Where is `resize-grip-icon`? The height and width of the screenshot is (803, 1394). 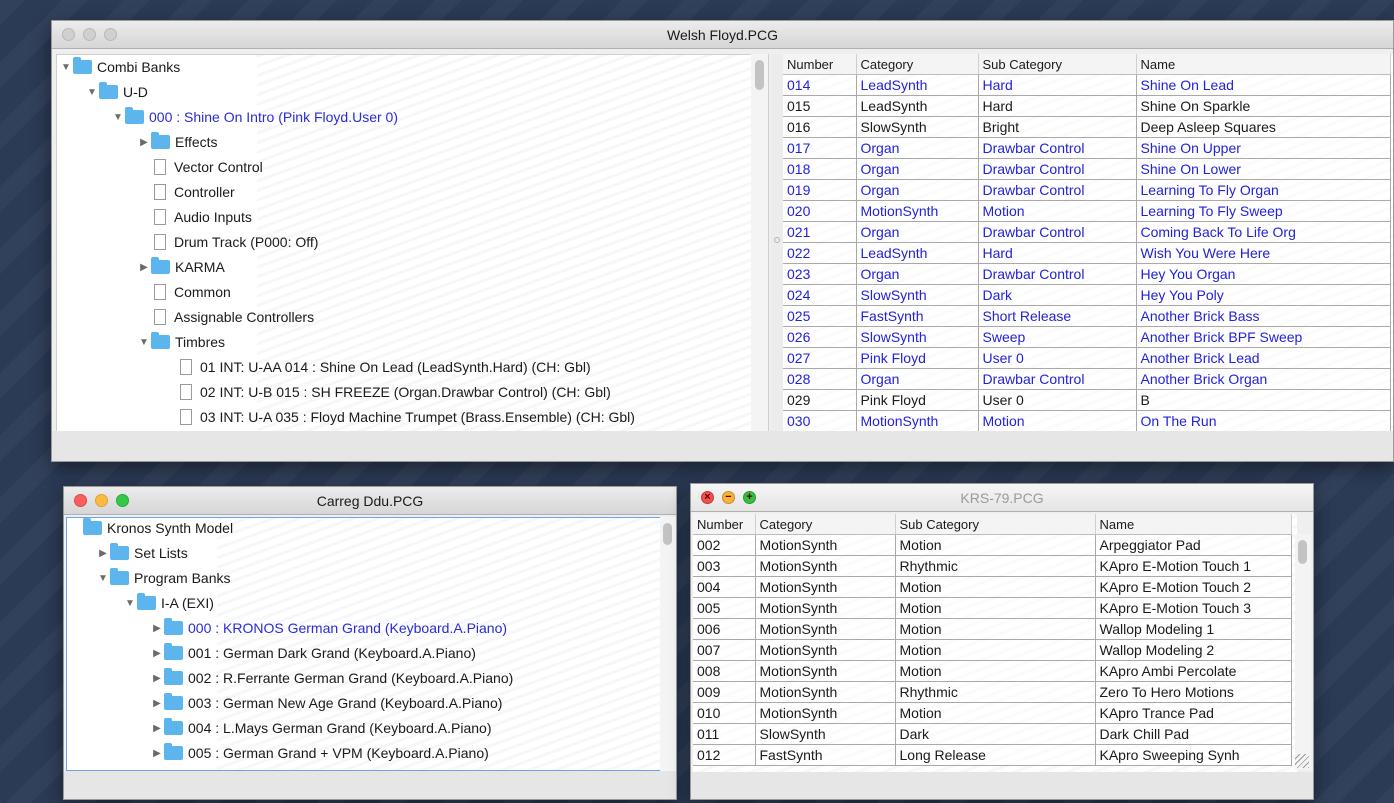 resize-grip-icon is located at coordinates (1302, 761).